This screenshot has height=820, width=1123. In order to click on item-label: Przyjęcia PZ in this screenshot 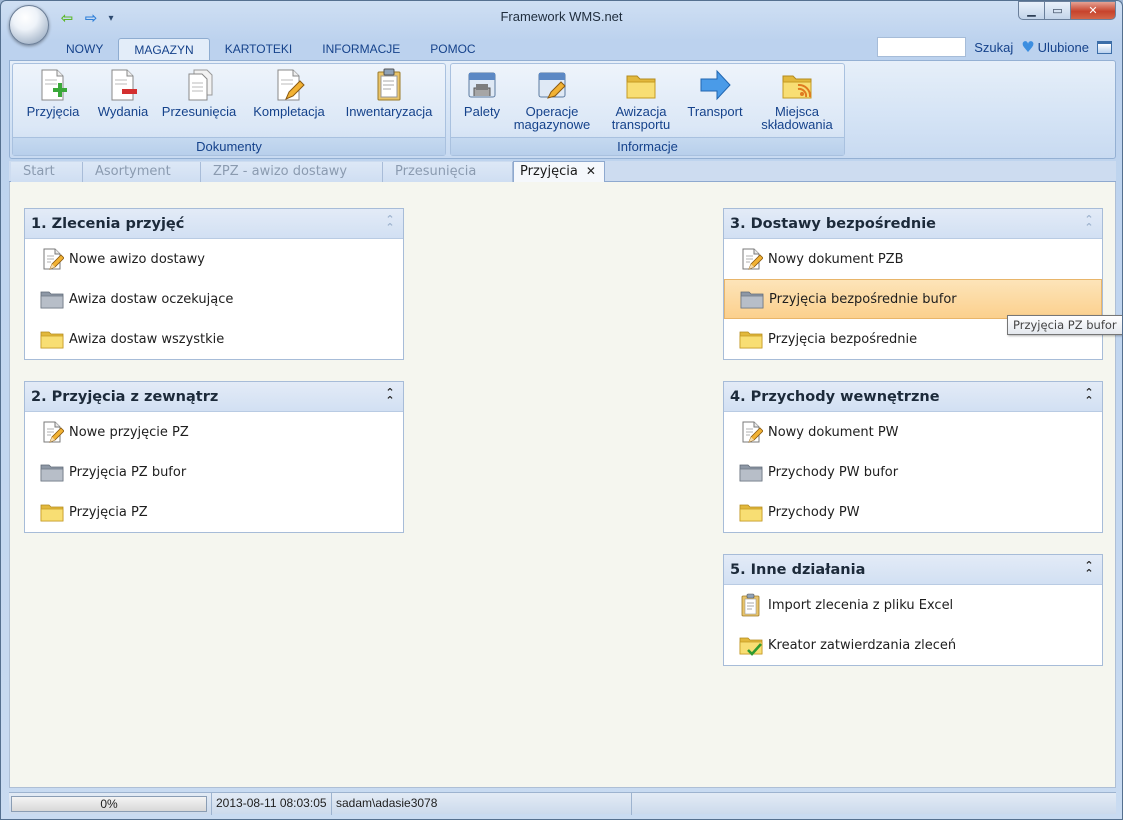, I will do `click(108, 512)`.